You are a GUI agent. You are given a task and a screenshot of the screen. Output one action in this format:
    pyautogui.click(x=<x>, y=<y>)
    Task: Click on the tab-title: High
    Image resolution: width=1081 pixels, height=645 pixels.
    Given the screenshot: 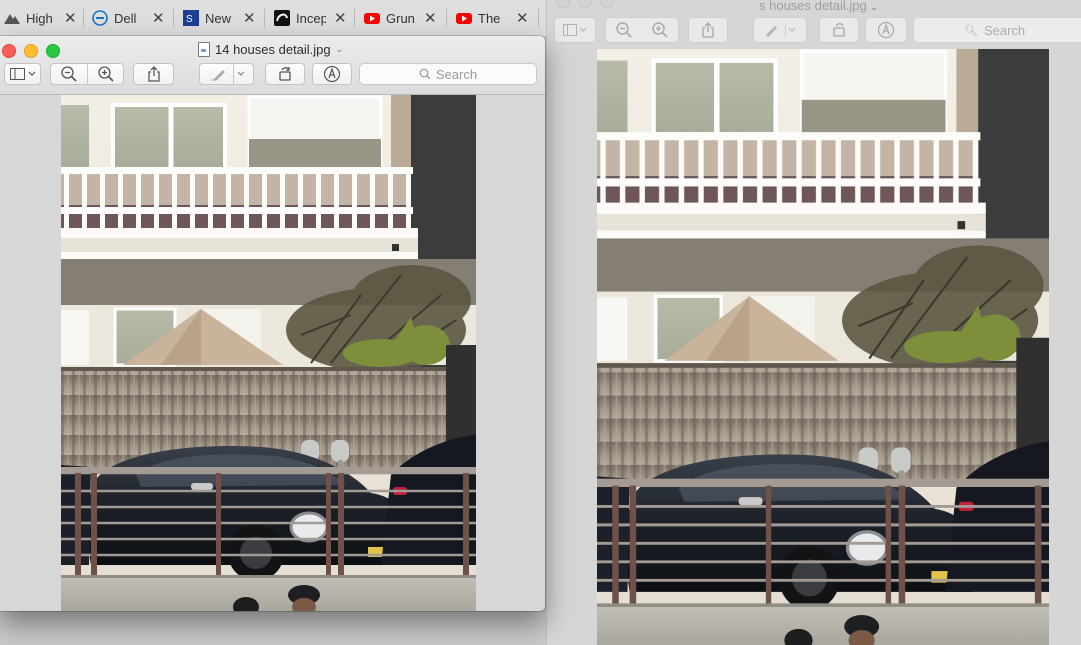 What is the action you would take?
    pyautogui.click(x=39, y=18)
    